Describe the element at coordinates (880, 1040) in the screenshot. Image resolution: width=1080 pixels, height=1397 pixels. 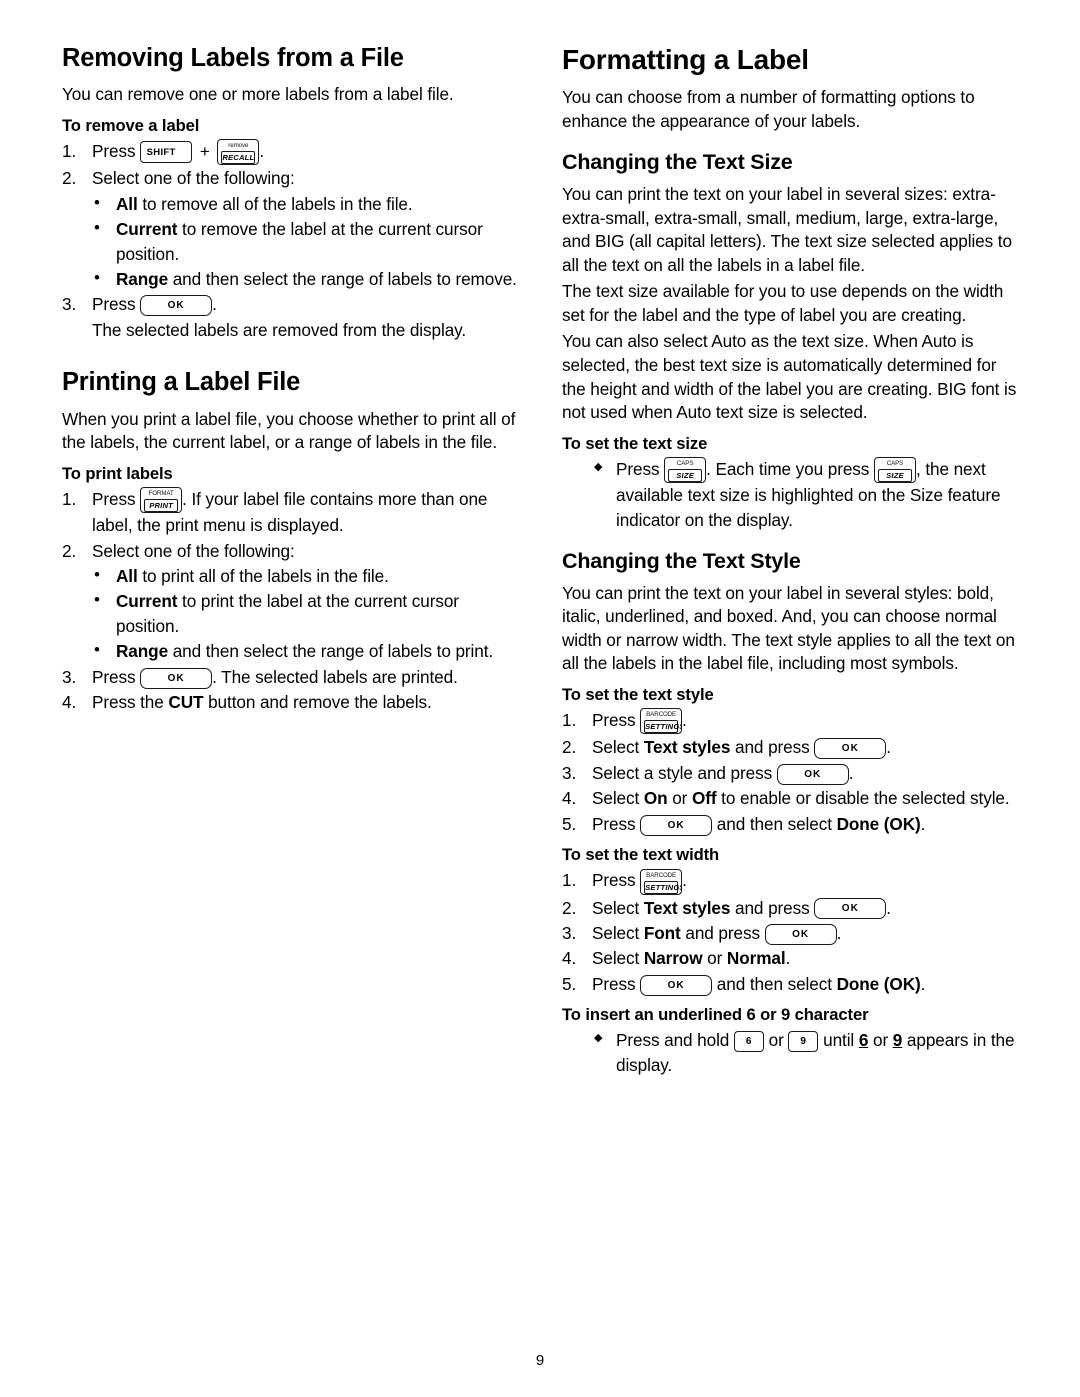
I see `bullet-text-mid: or` at that location.